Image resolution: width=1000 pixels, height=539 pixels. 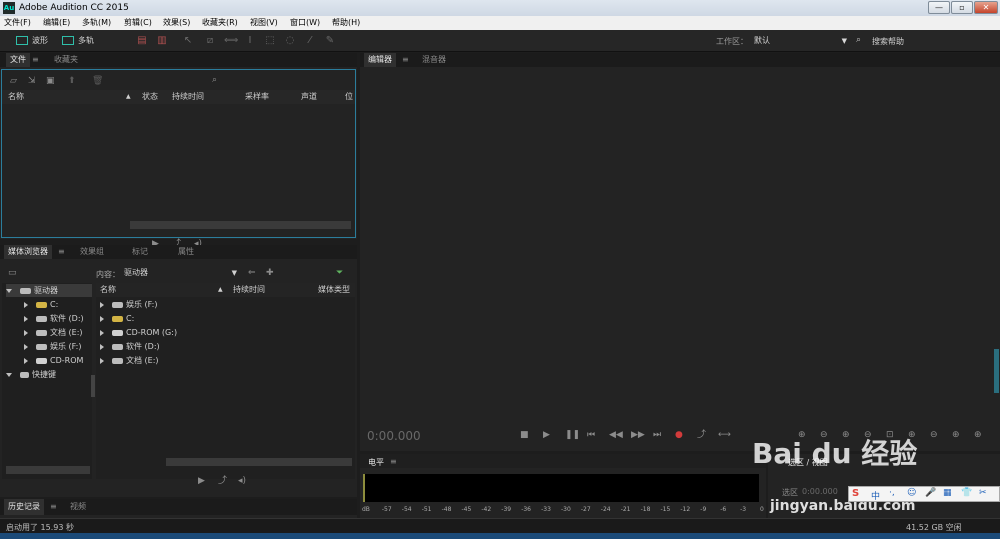 I want to click on new-file-icon: ▣, so click(x=50, y=81).